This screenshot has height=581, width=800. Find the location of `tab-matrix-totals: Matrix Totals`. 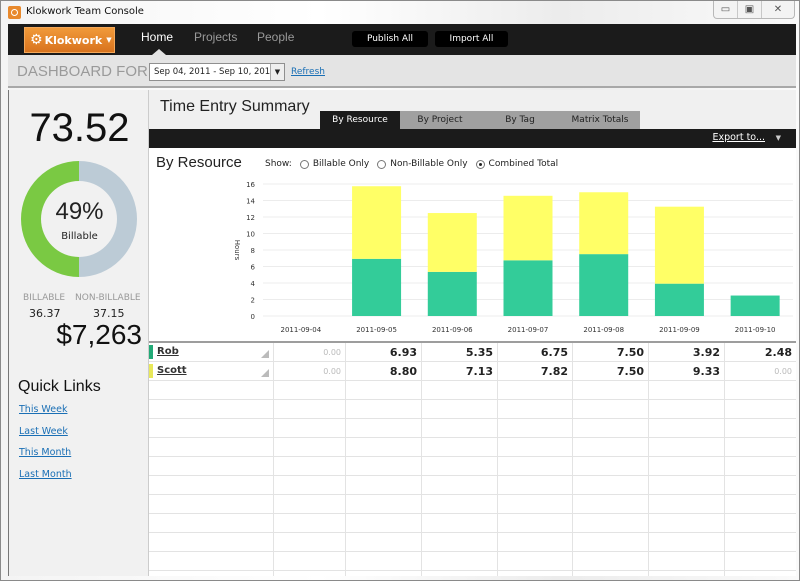

tab-matrix-totals: Matrix Totals is located at coordinates (600, 120).